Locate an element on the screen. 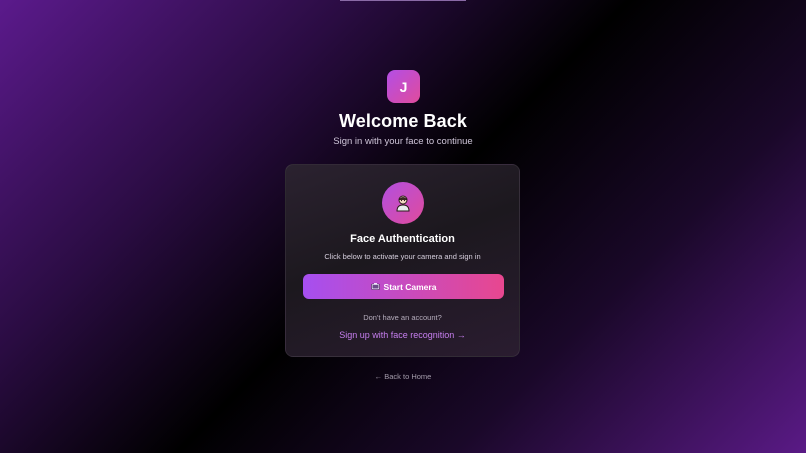 Image resolution: width=806 pixels, height=453 pixels. signup-link: Sign up with face recognition → is located at coordinates (402, 335).